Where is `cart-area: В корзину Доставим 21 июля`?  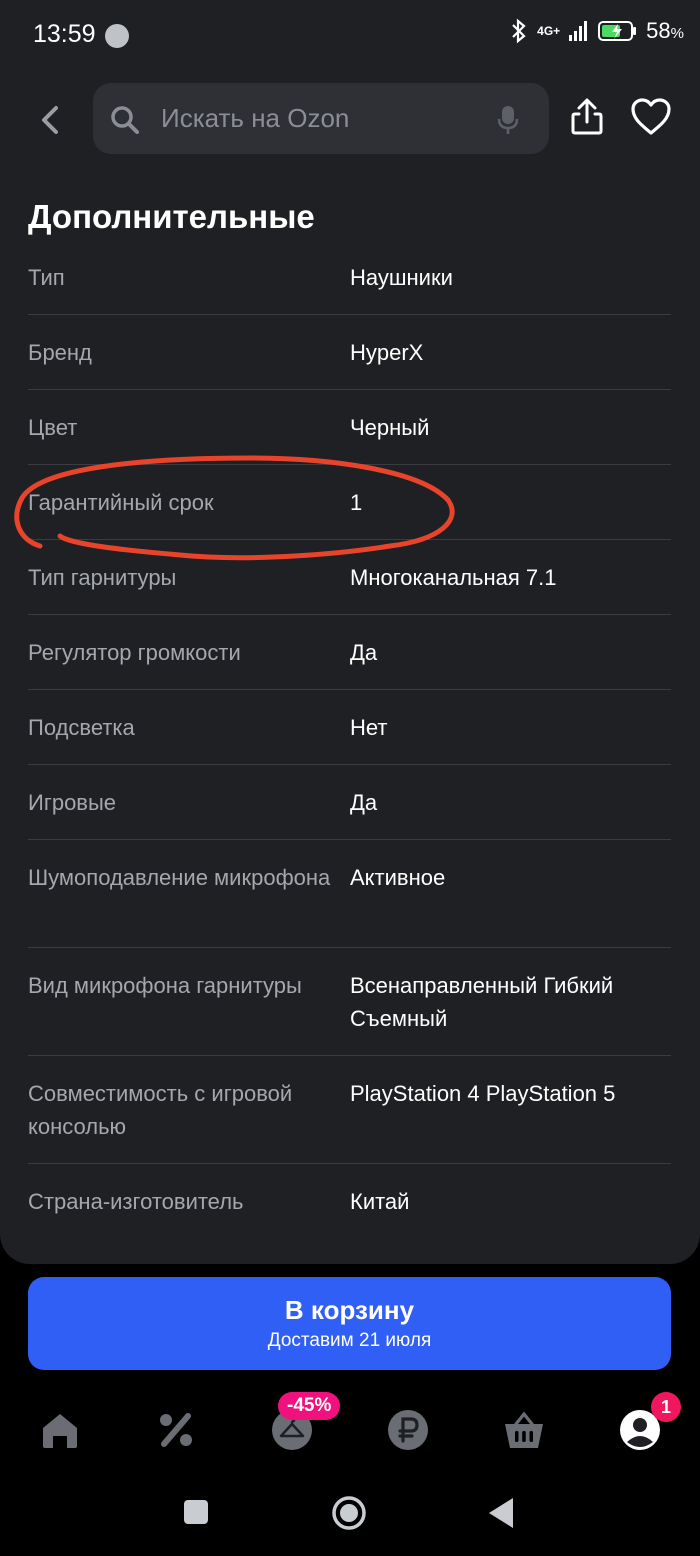
cart-area: В корзину Доставим 21 июля is located at coordinates (350, 1329).